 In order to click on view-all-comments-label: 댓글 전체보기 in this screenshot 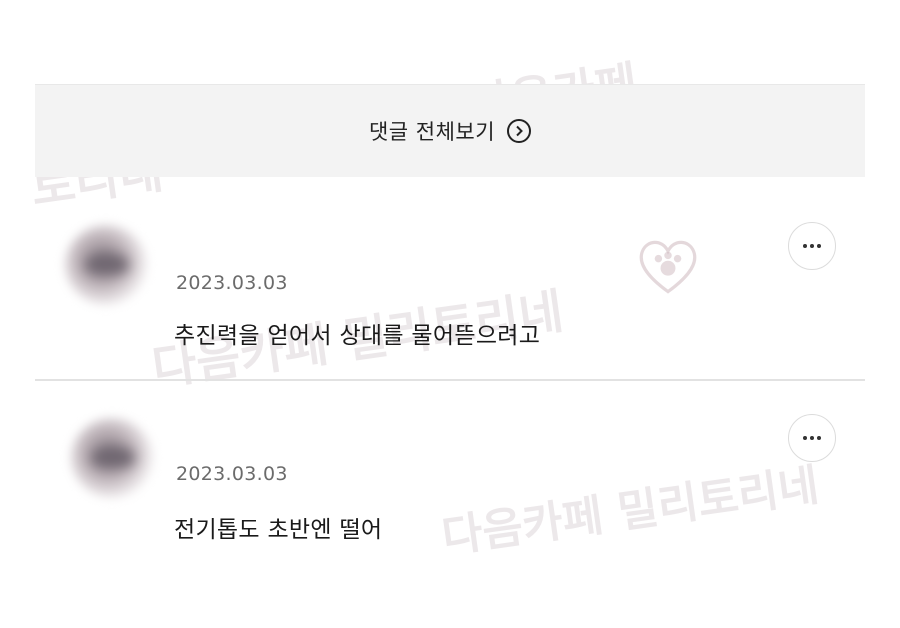, I will do `click(432, 132)`.